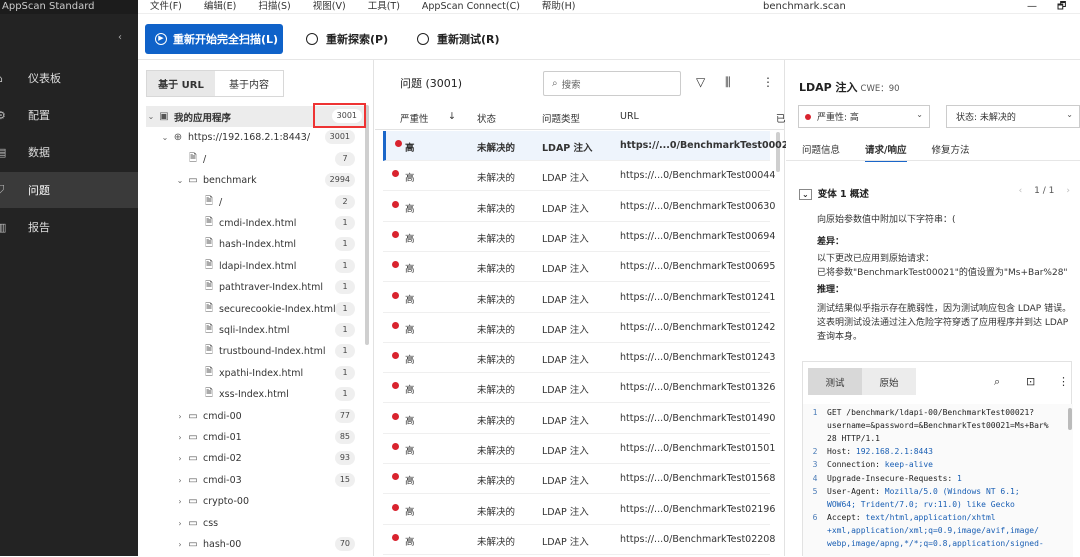  Describe the element at coordinates (347, 39) in the screenshot. I see `re-explore-button: 重新探索(P)` at that location.